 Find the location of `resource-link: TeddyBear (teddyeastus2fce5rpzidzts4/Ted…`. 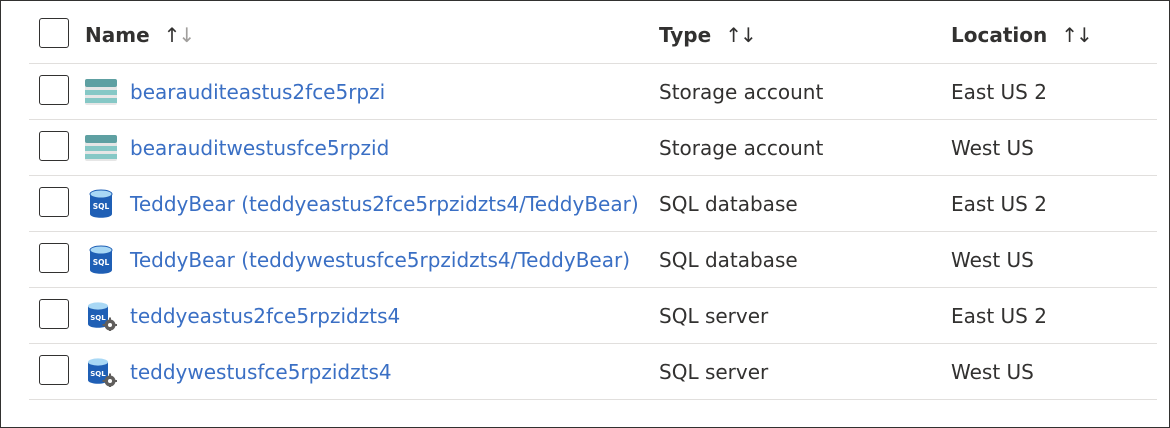

resource-link: TeddyBear (teddyeastus2fce5rpzidzts4/Ted… is located at coordinates (384, 203).